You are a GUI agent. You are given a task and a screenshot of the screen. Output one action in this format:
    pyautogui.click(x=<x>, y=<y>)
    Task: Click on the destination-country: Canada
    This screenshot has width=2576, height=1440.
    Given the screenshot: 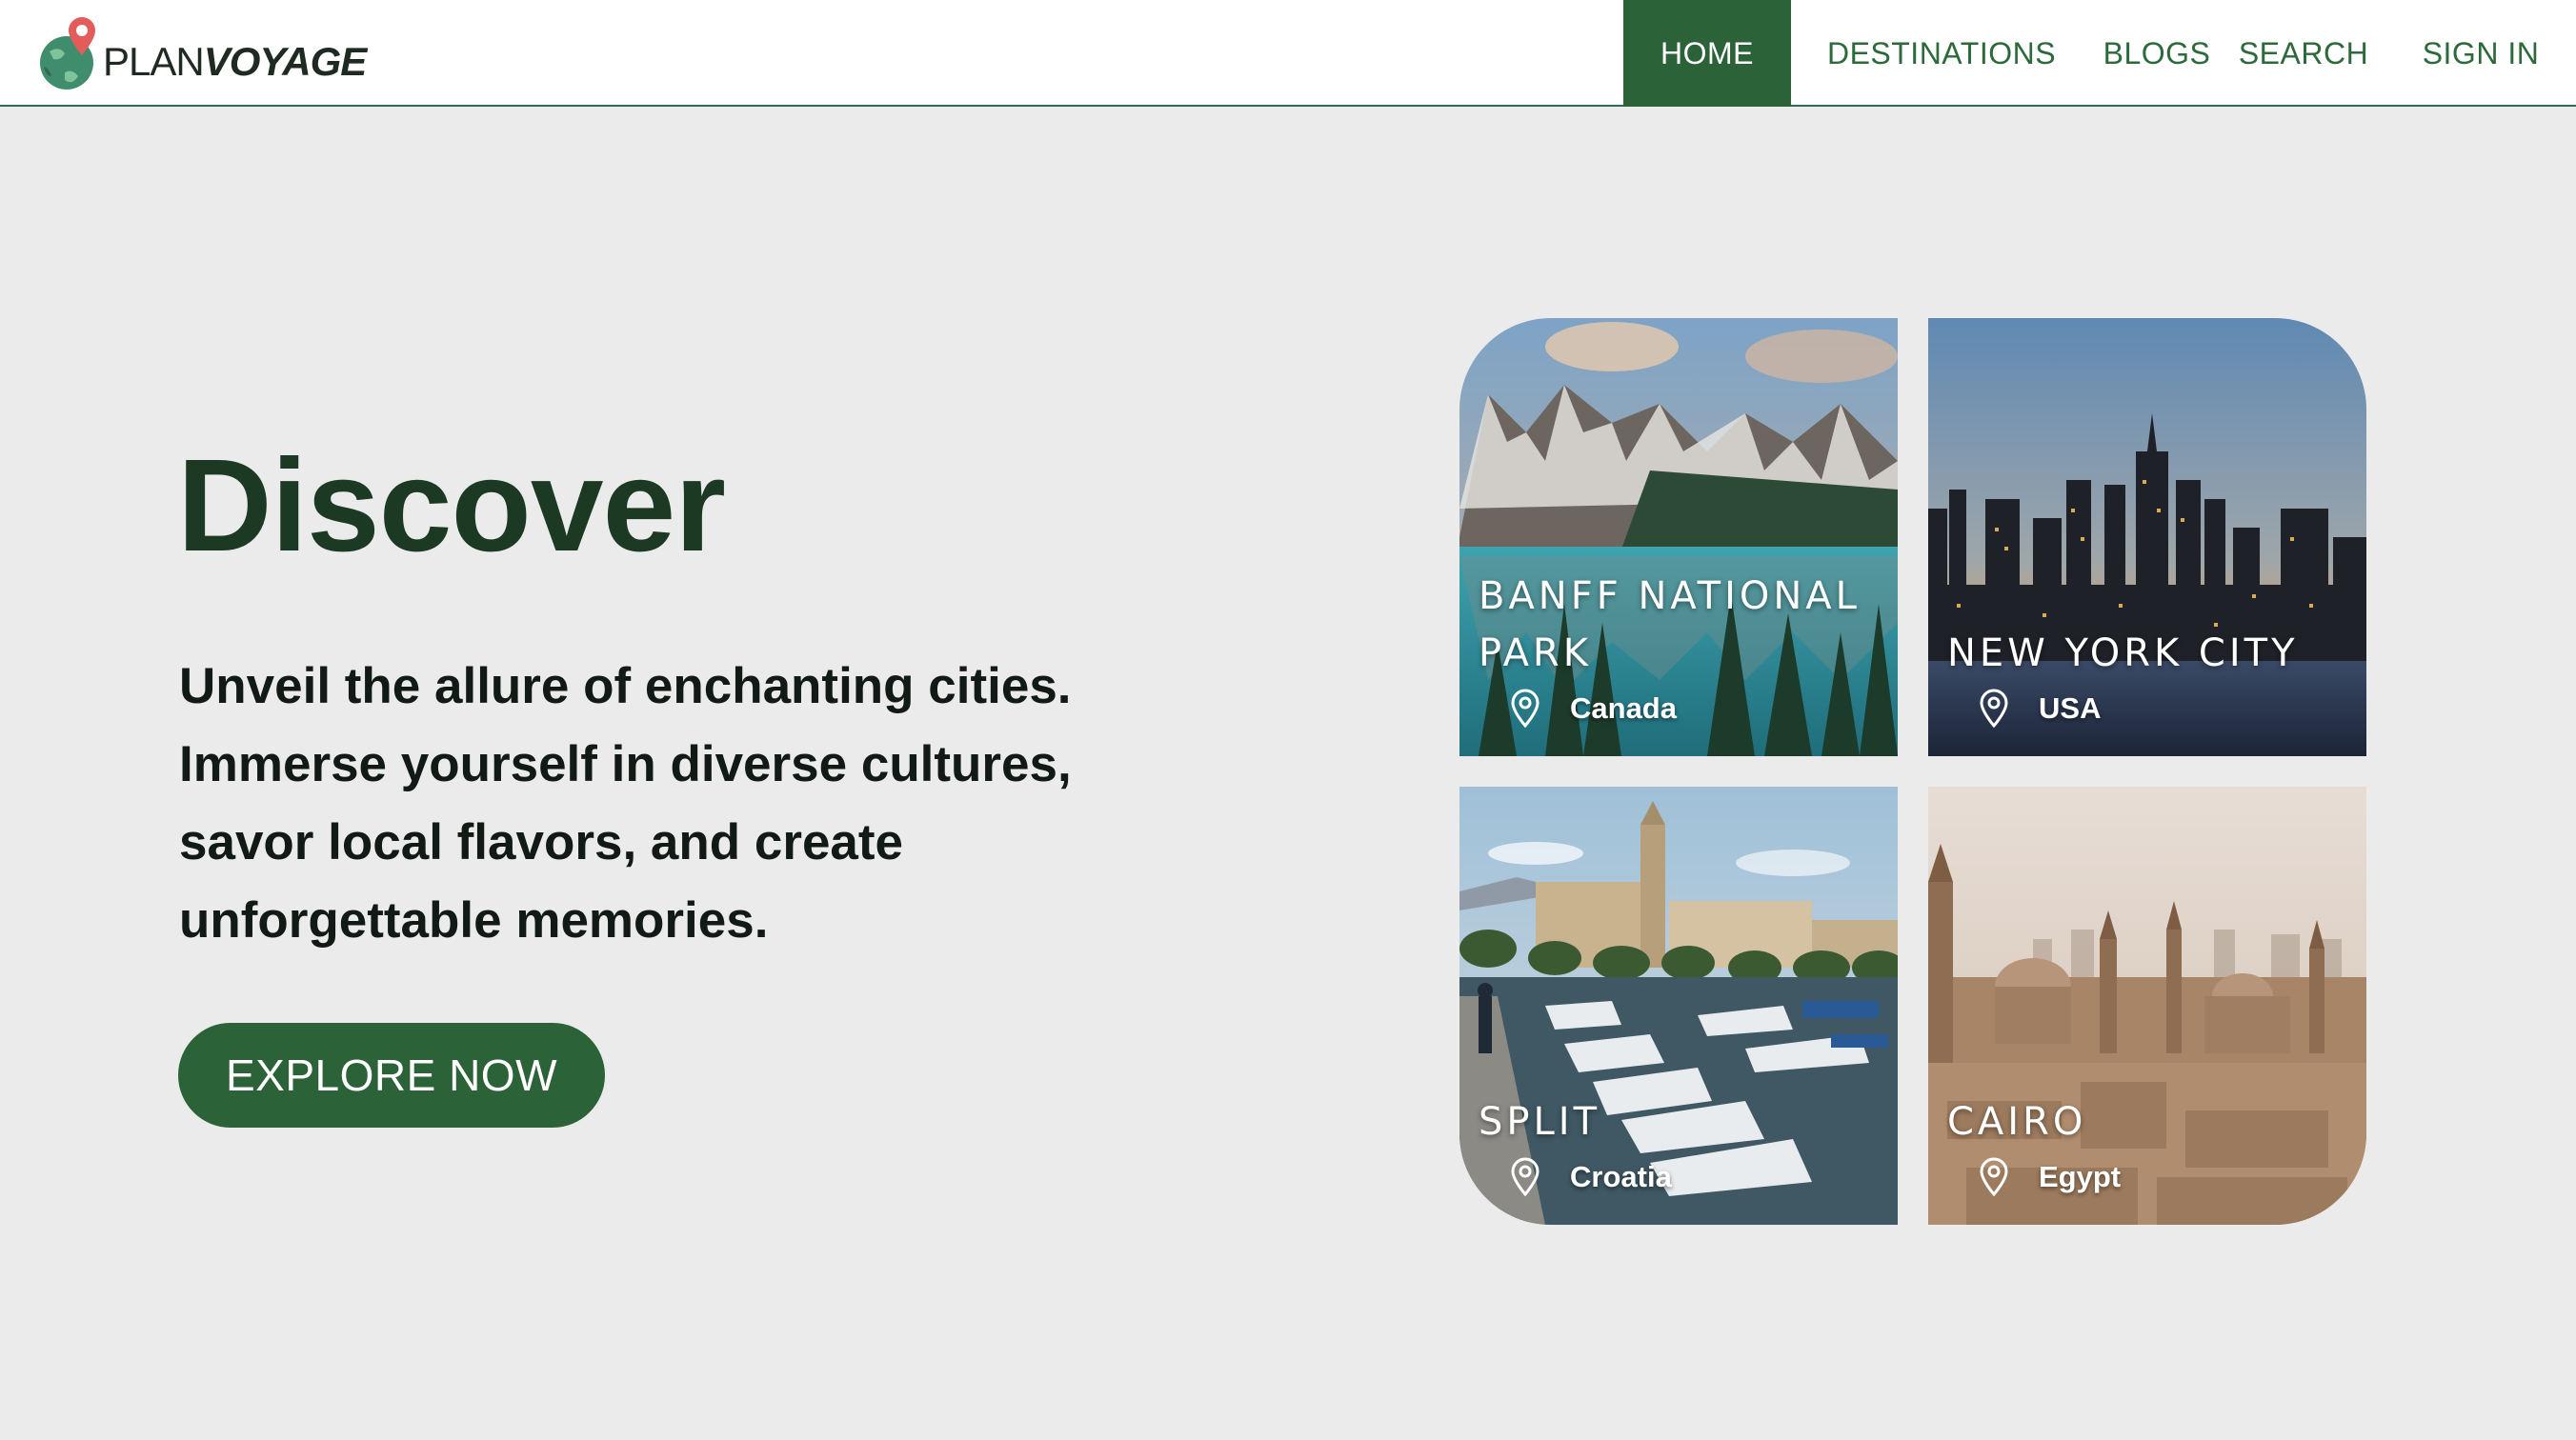 What is the action you would take?
    pyautogui.click(x=1623, y=708)
    